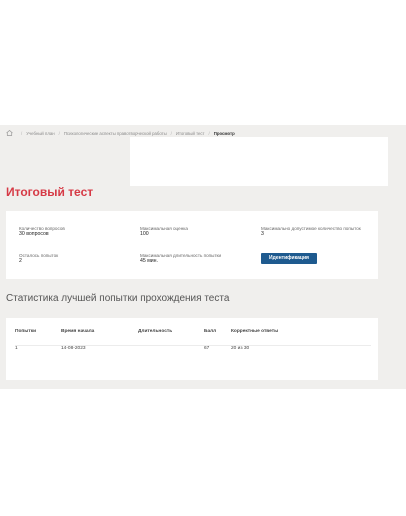  What do you see at coordinates (34, 233) in the screenshot?
I see `questions-count-value: 30 вопросов` at bounding box center [34, 233].